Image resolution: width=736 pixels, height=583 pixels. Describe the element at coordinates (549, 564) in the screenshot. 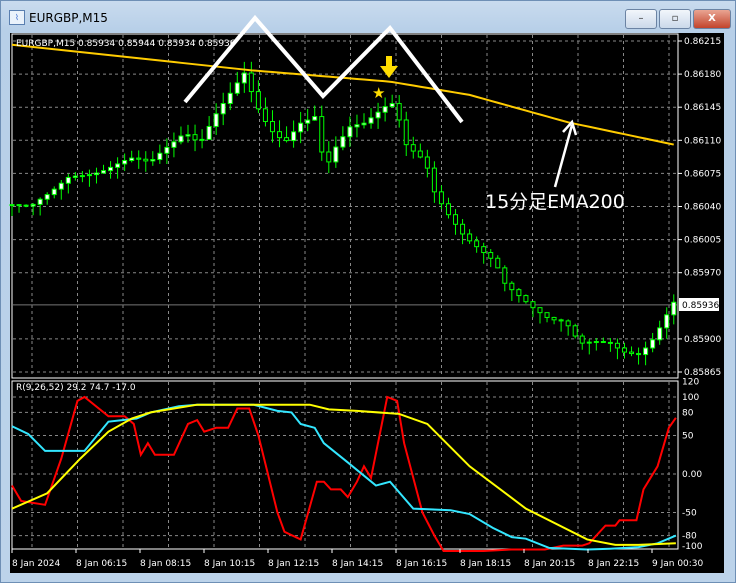

I see `time-label: 8 Jan 20:15` at that location.